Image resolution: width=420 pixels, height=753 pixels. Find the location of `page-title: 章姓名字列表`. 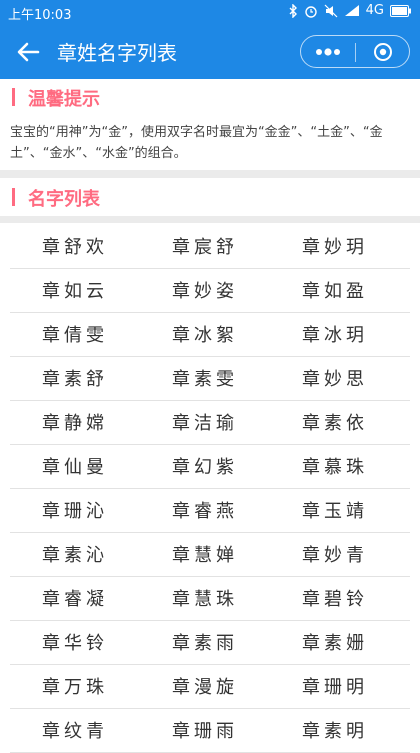

page-title: 章姓名字列表 is located at coordinates (117, 53).